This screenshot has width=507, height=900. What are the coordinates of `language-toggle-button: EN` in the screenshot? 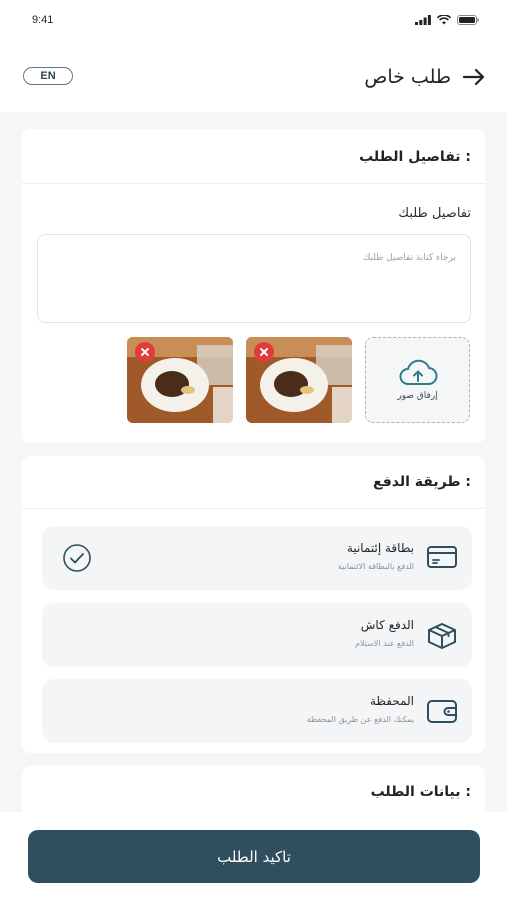 It's located at (48, 76).